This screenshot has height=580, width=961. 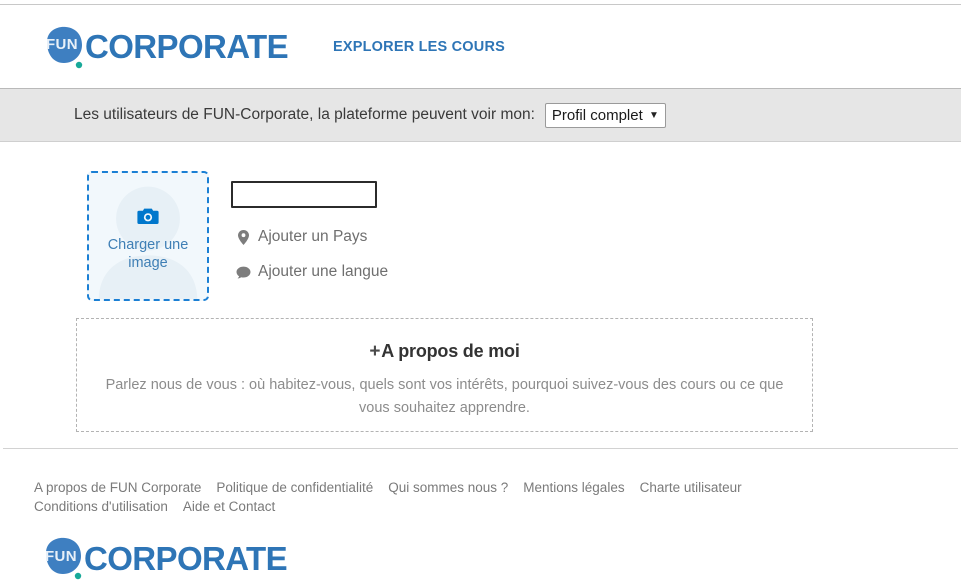 I want to click on add-country-row: Ajouter un Pays, so click(x=301, y=237).